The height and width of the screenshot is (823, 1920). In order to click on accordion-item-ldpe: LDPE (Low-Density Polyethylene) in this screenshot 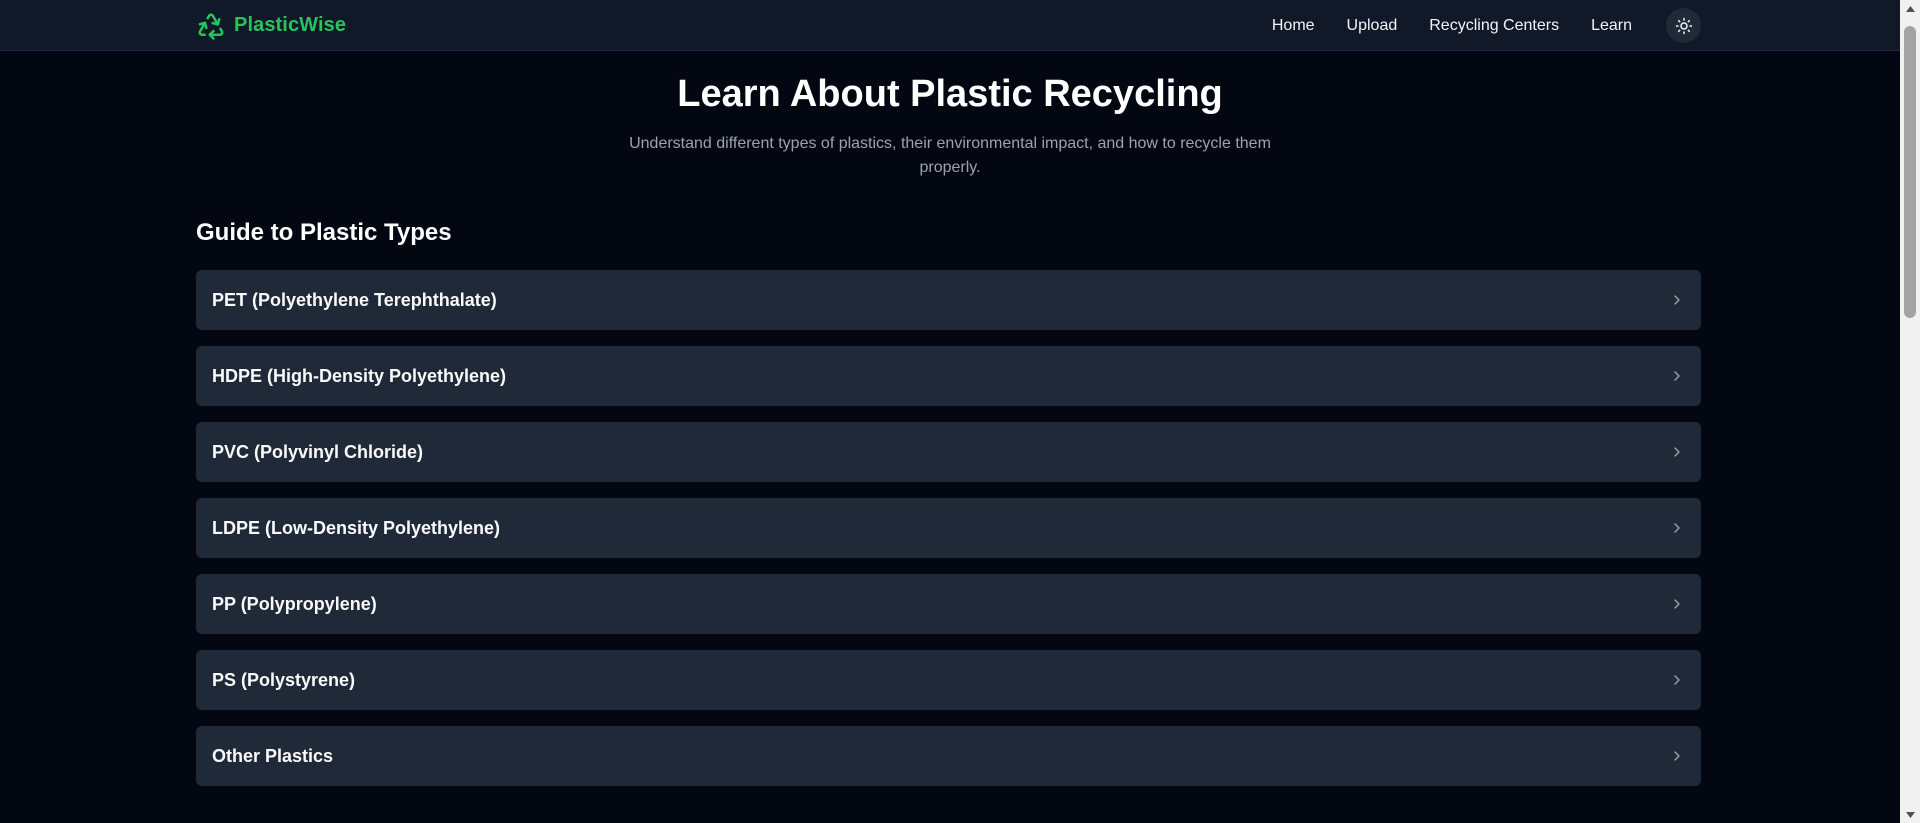, I will do `click(948, 528)`.